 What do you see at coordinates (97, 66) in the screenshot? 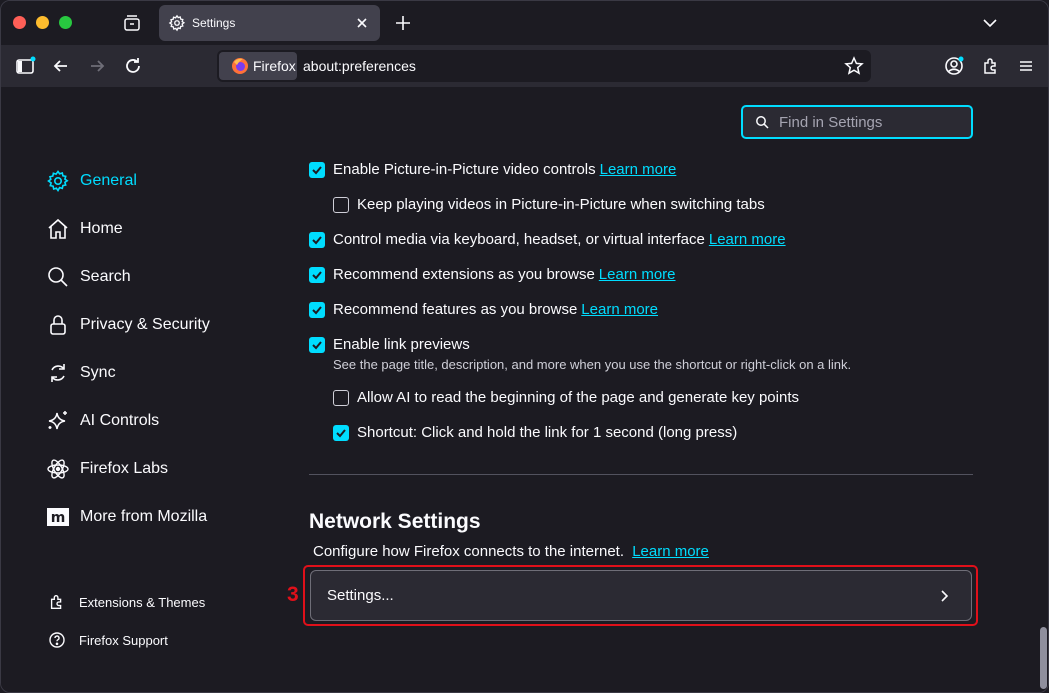
I see `forward-button` at bounding box center [97, 66].